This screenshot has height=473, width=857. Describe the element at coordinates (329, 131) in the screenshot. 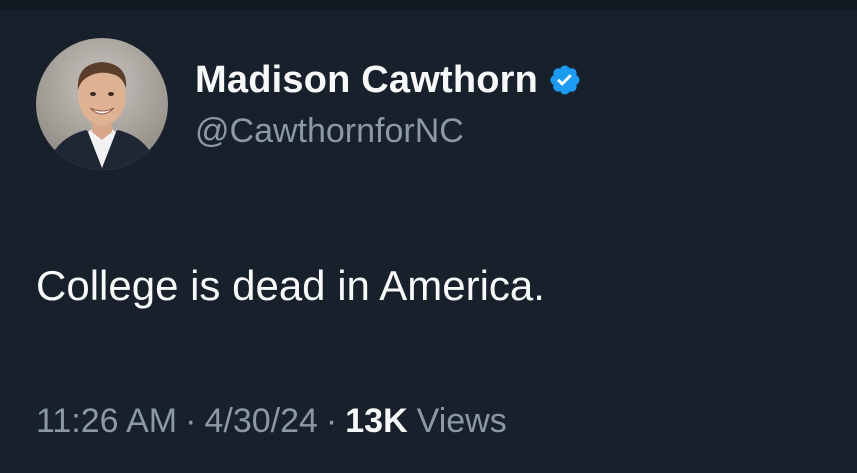

I see `author-handle: @CawthornforNC` at that location.